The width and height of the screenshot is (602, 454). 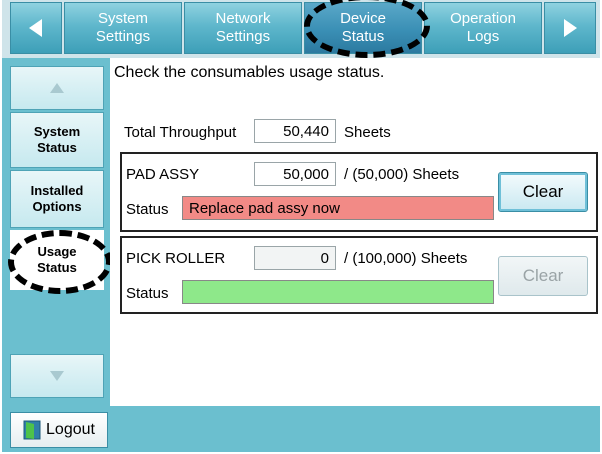 What do you see at coordinates (57, 140) in the screenshot?
I see `sidebar-item-system-status: System Status` at bounding box center [57, 140].